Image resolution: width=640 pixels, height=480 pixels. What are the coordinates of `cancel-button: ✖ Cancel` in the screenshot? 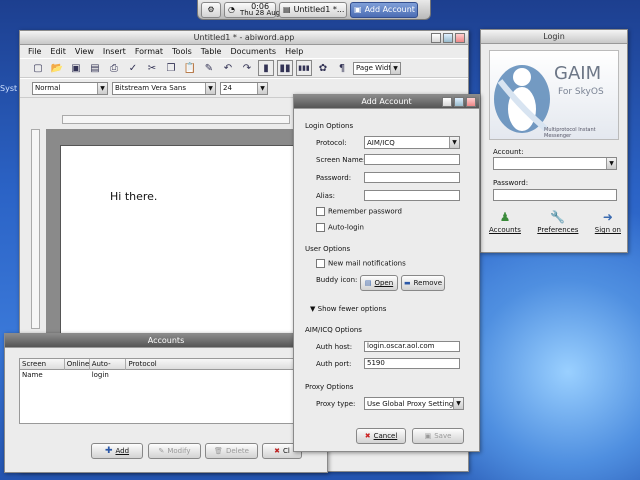 It's located at (381, 436).